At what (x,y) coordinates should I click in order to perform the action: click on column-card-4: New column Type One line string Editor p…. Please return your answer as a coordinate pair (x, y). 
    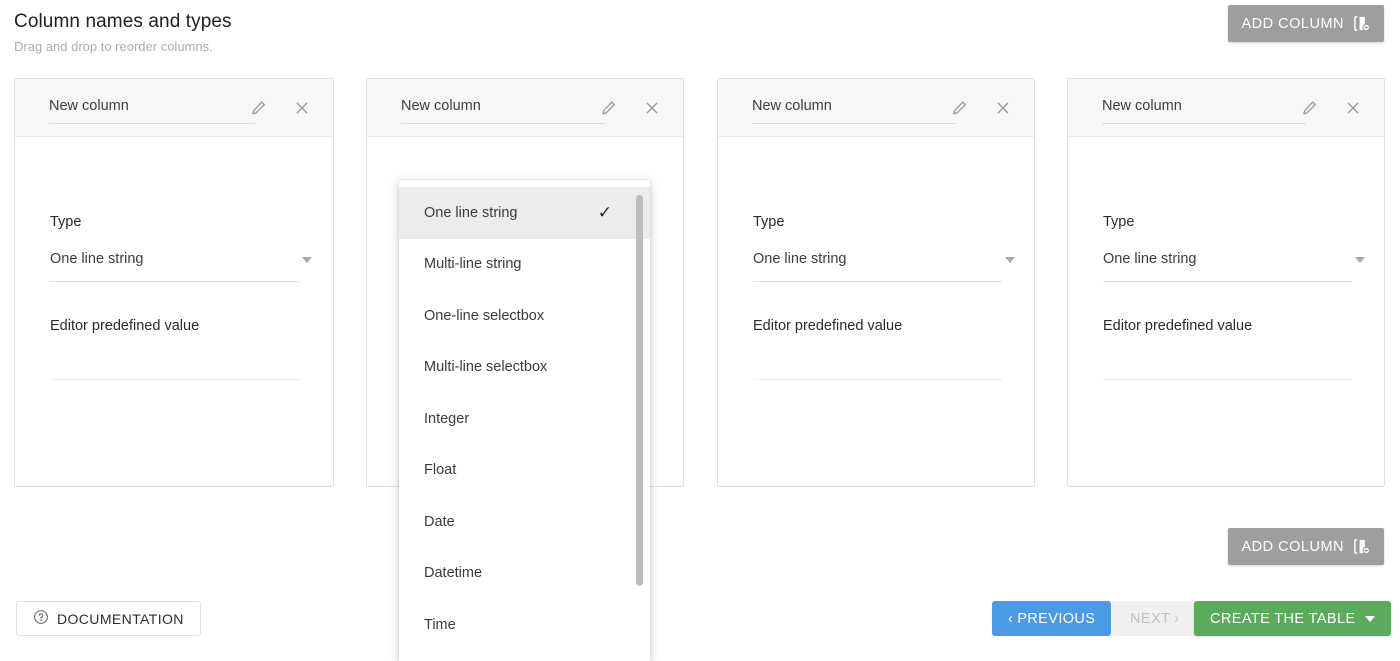
    Looking at the image, I should click on (1226, 282).